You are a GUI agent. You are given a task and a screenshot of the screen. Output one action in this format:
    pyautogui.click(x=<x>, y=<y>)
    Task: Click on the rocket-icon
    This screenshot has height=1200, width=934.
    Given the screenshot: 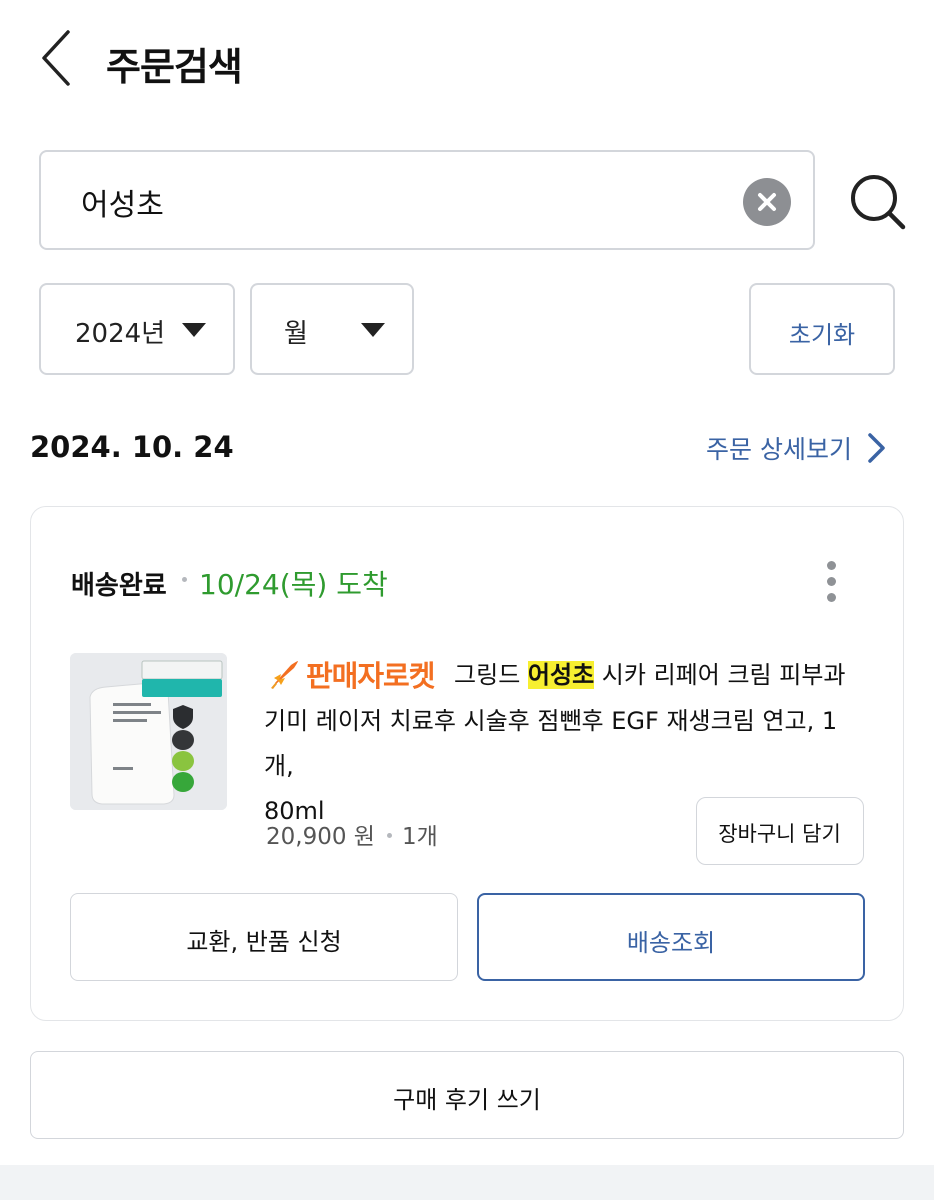 What is the action you would take?
    pyautogui.click(x=284, y=675)
    